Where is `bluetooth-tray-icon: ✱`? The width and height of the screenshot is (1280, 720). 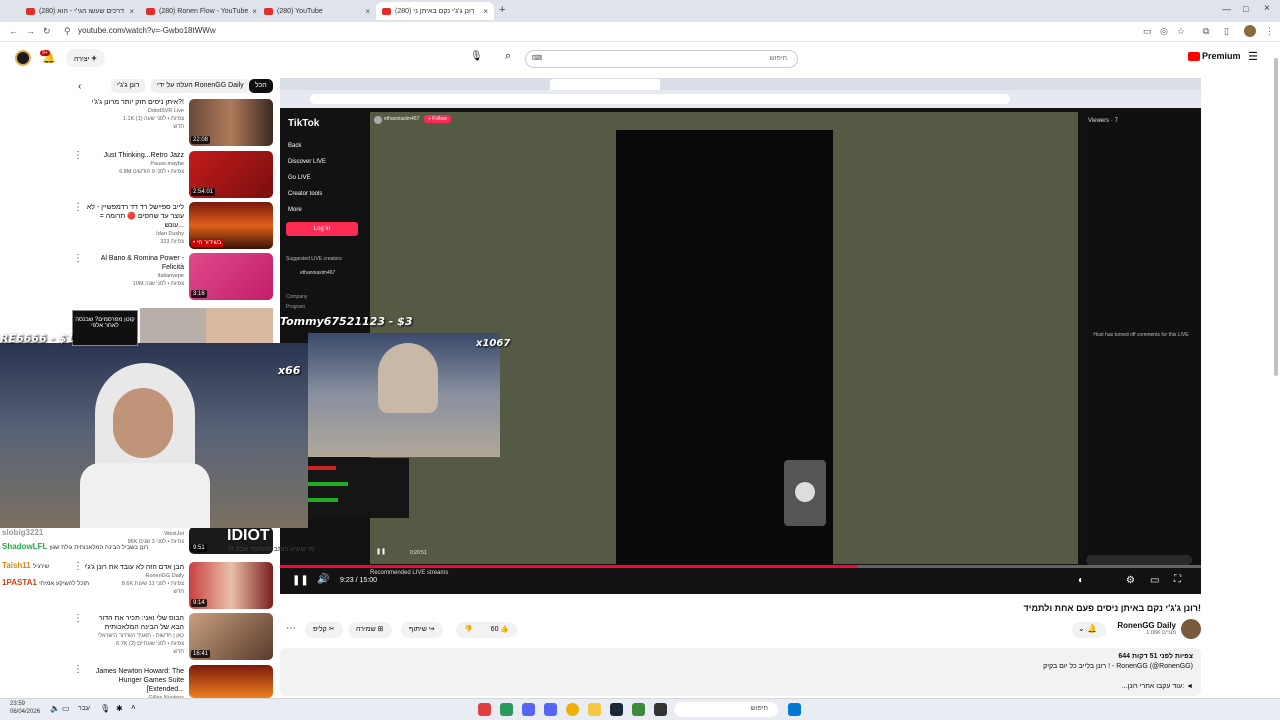 bluetooth-tray-icon: ✱ is located at coordinates (119, 708).